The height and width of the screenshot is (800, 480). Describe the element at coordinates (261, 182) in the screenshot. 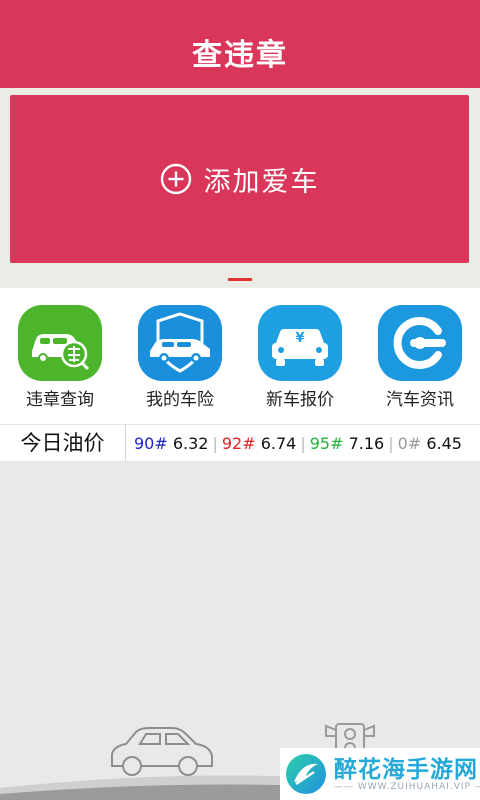

I see `add-car-label: 添加爱车` at that location.